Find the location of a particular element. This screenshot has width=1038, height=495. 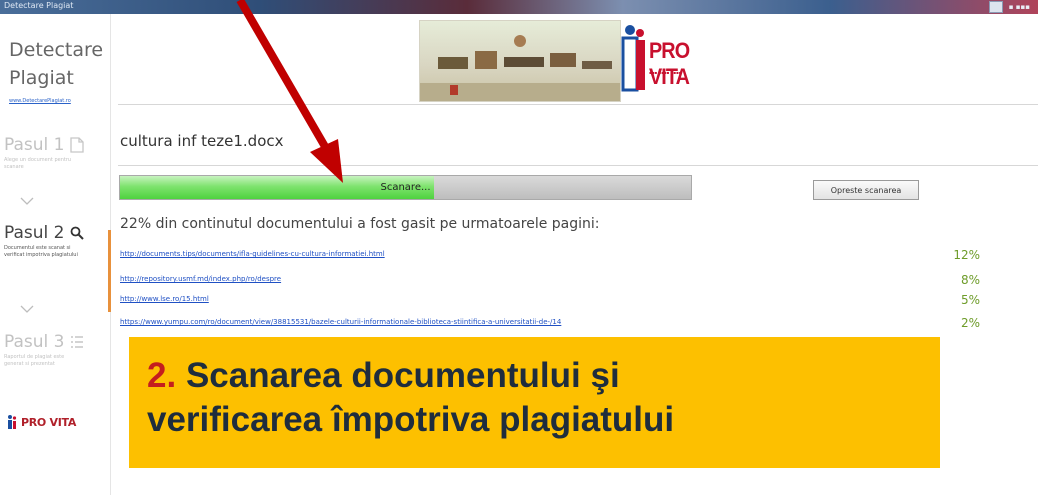

sidebar-pro-vita-logo: PRO VITA is located at coordinates (41, 422).